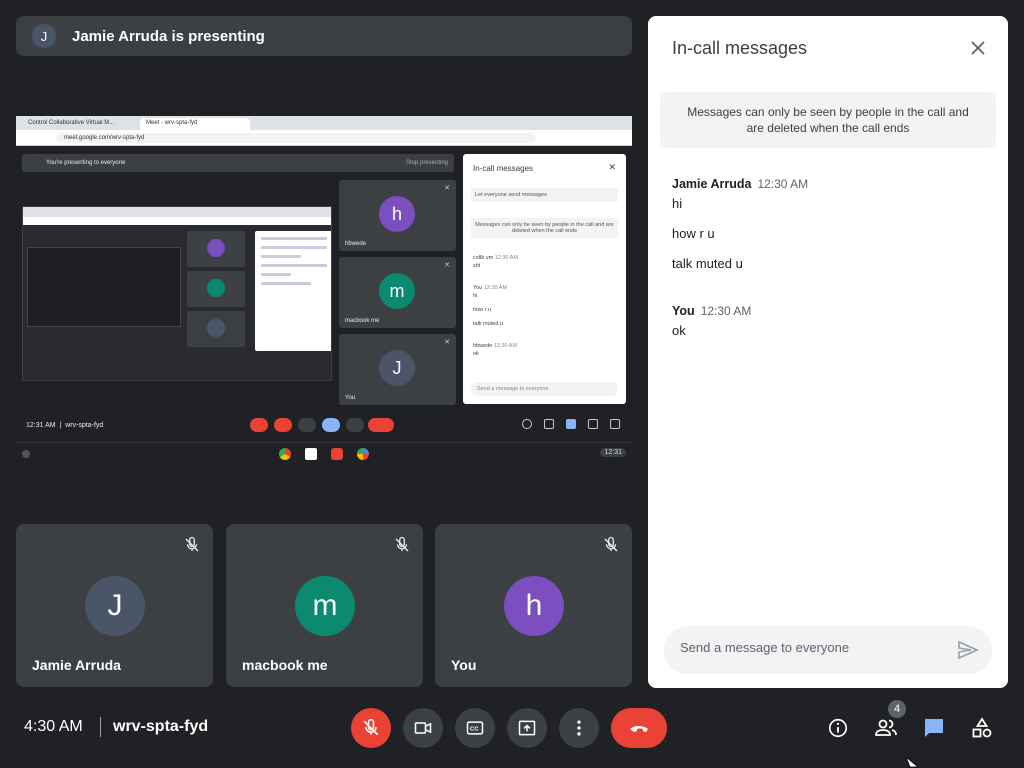  I want to click on browser-tab-active: Meet - wrv-spta-fyd, so click(195, 124).